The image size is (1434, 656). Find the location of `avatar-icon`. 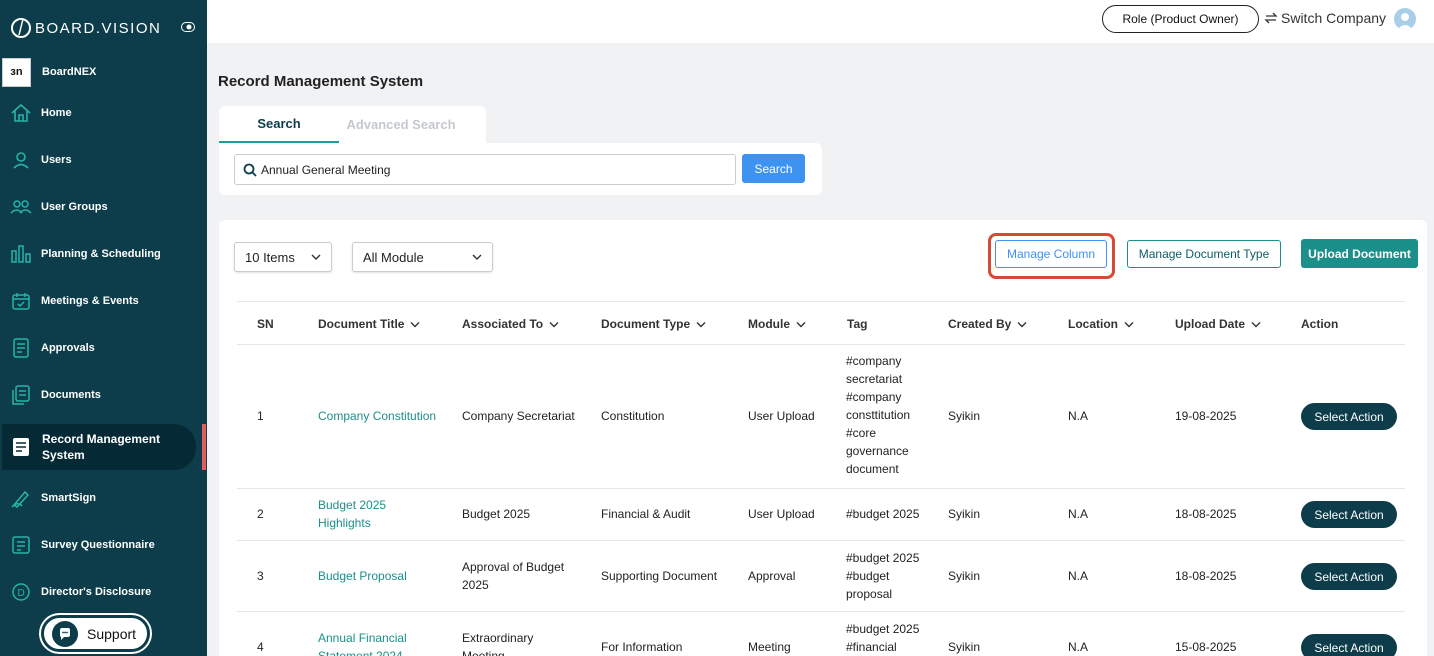

avatar-icon is located at coordinates (1405, 21).